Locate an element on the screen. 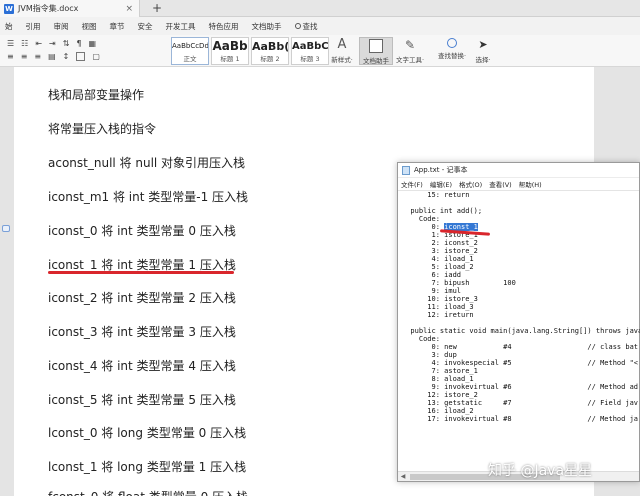 This screenshot has height=496, width=640. align-left-icon: ≡ is located at coordinates (10, 56).